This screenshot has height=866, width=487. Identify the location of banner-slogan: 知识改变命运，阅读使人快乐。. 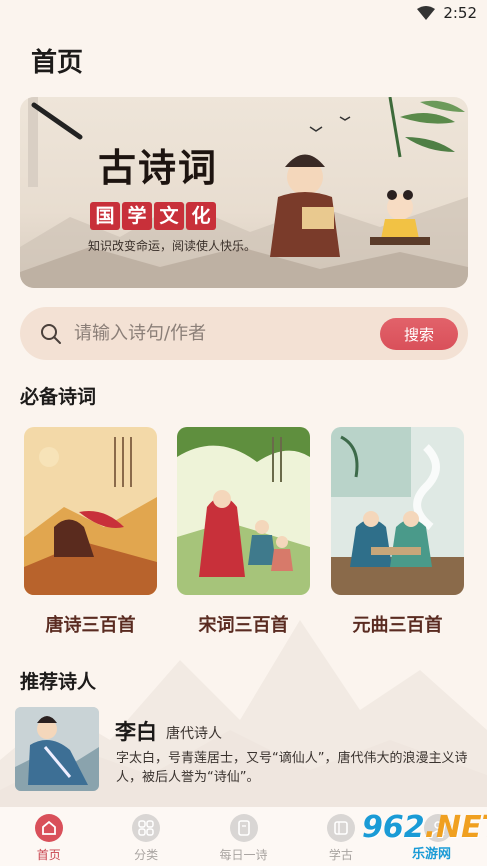
(172, 246).